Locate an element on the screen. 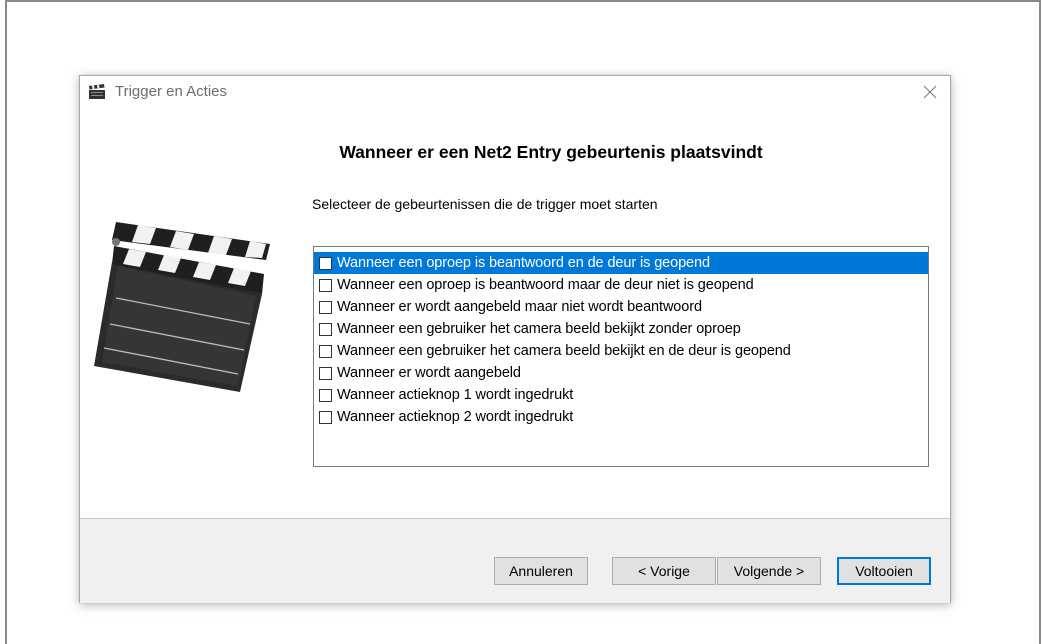  next-button: Volgende > is located at coordinates (769, 571).